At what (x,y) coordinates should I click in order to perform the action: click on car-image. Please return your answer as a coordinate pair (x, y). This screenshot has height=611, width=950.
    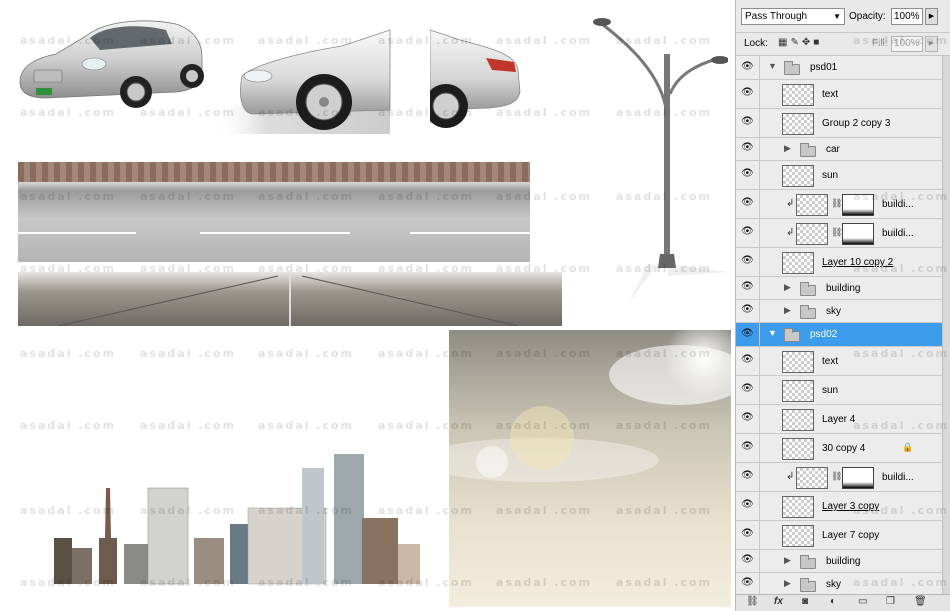
    Looking at the image, I should click on (111, 64).